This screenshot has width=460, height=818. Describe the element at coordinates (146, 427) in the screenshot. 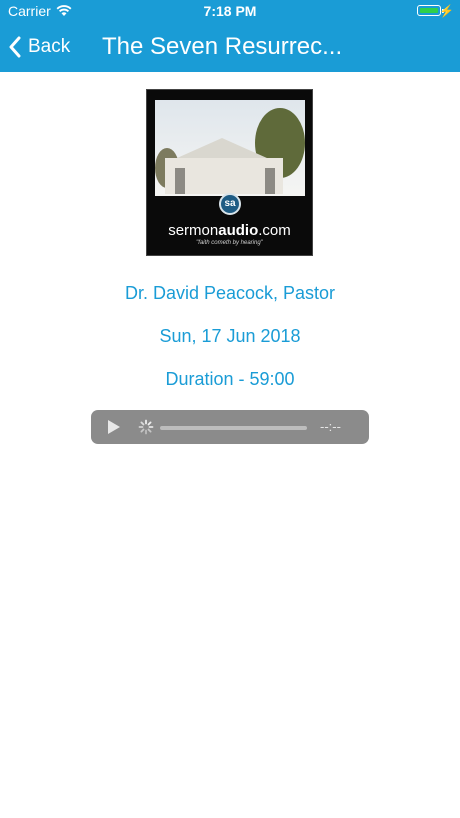

I see `loading-spinner-icon` at that location.